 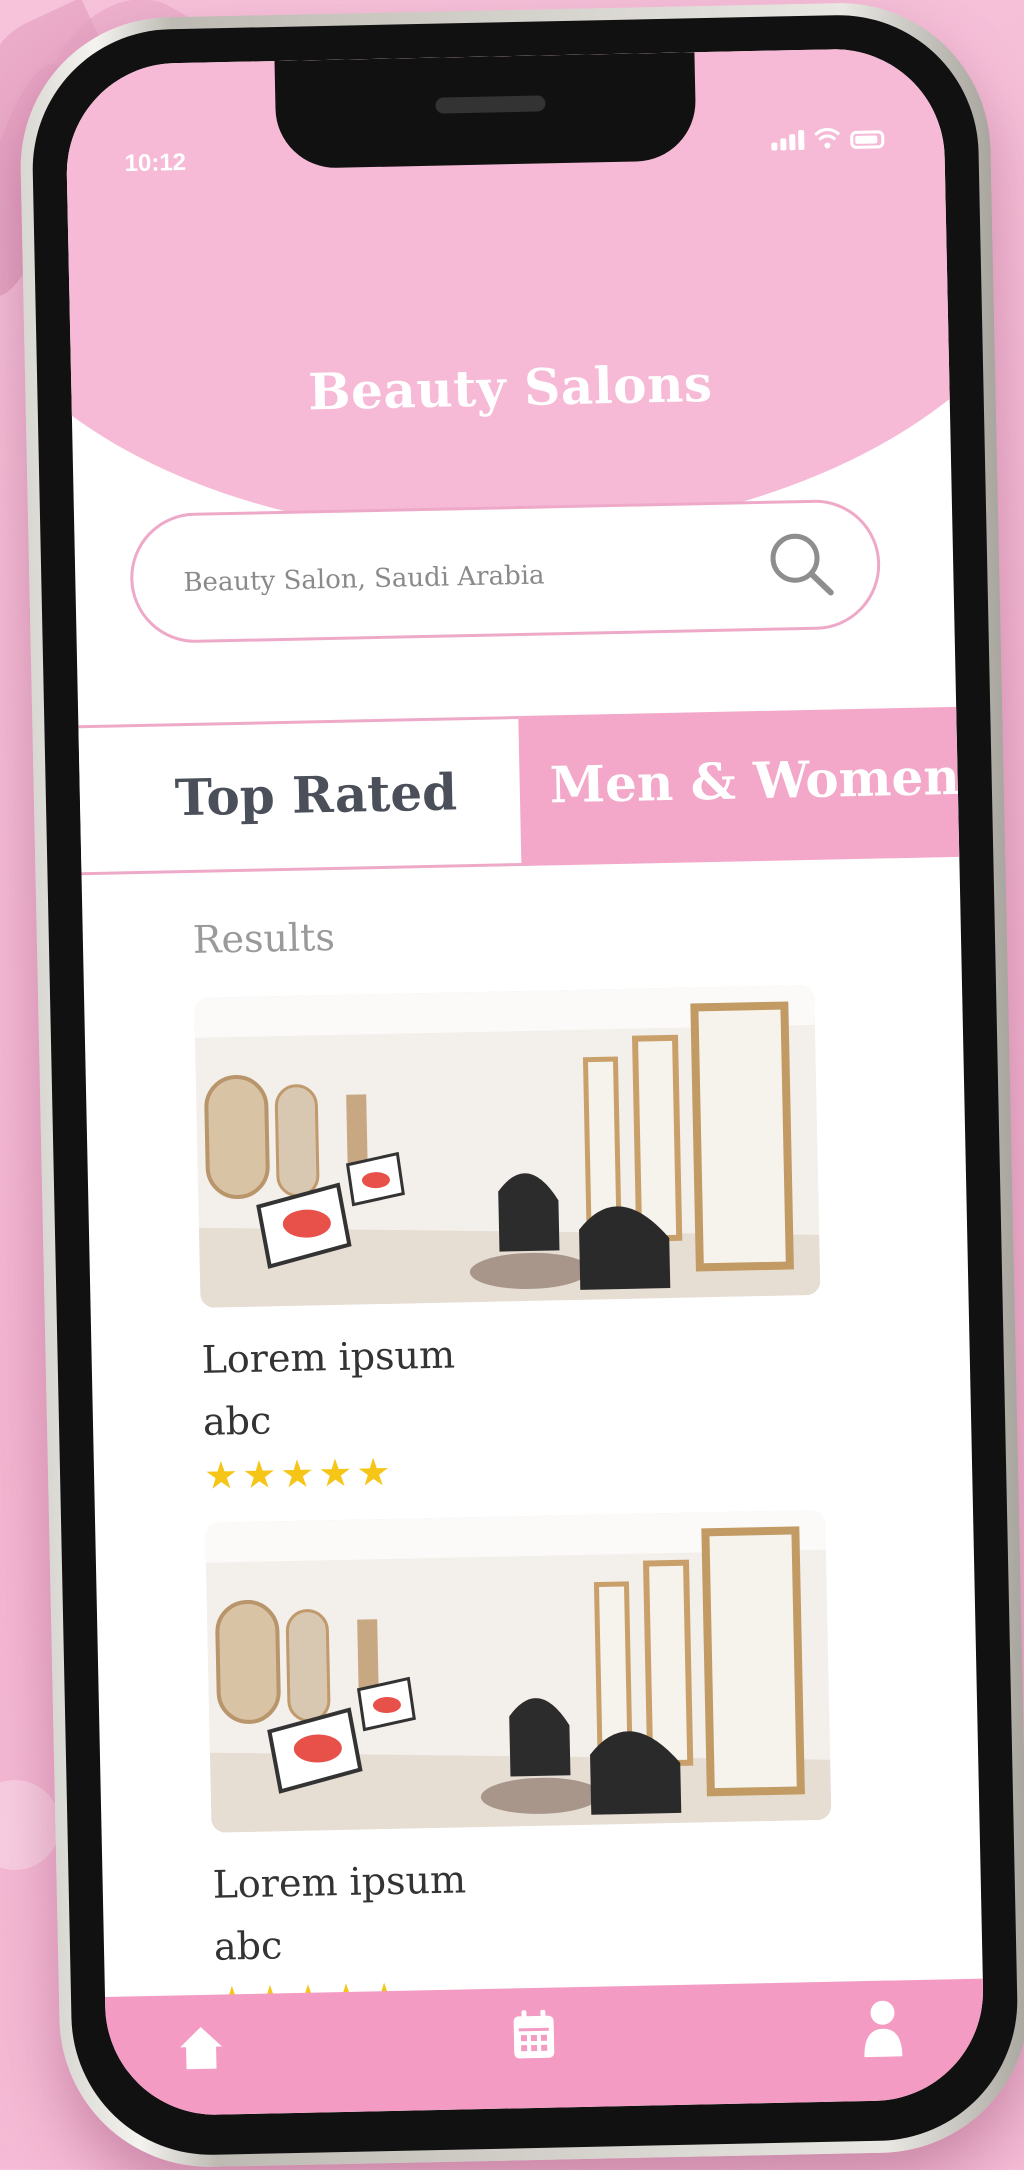 What do you see at coordinates (802, 565) in the screenshot?
I see `search-icon` at bounding box center [802, 565].